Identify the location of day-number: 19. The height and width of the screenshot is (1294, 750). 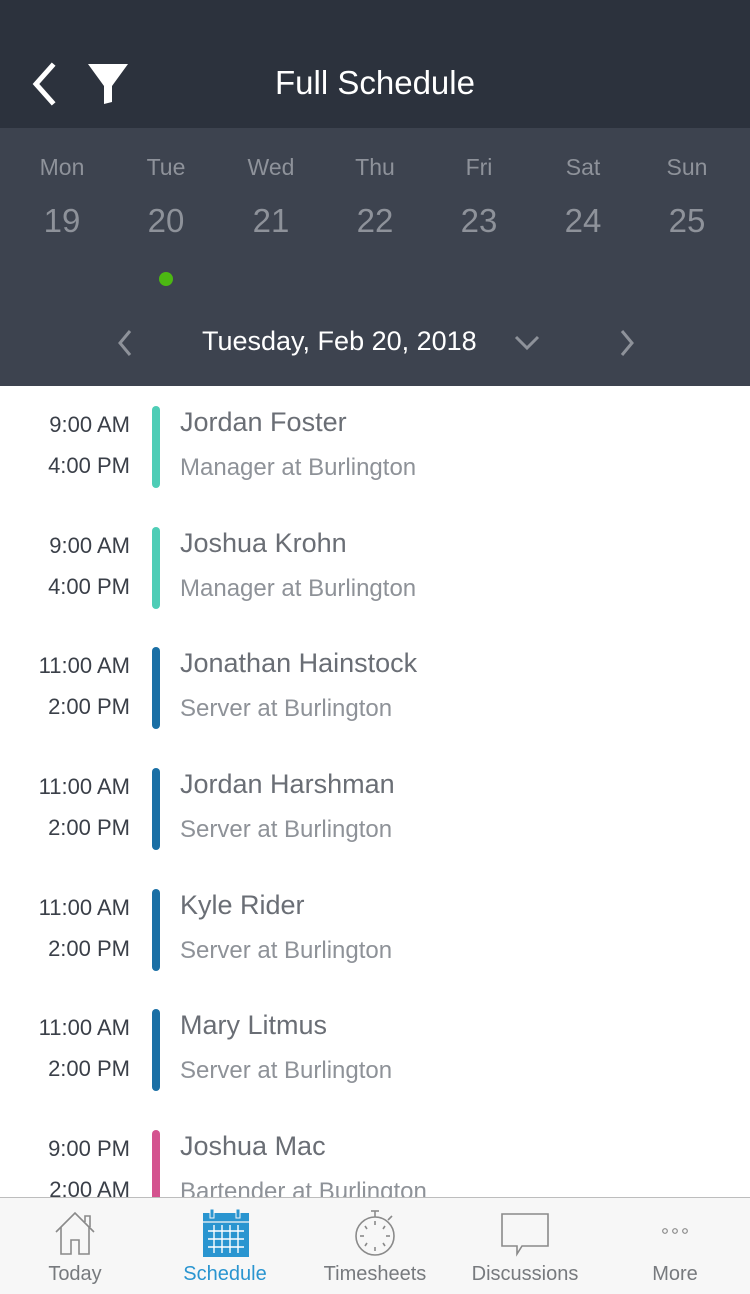
(62, 220).